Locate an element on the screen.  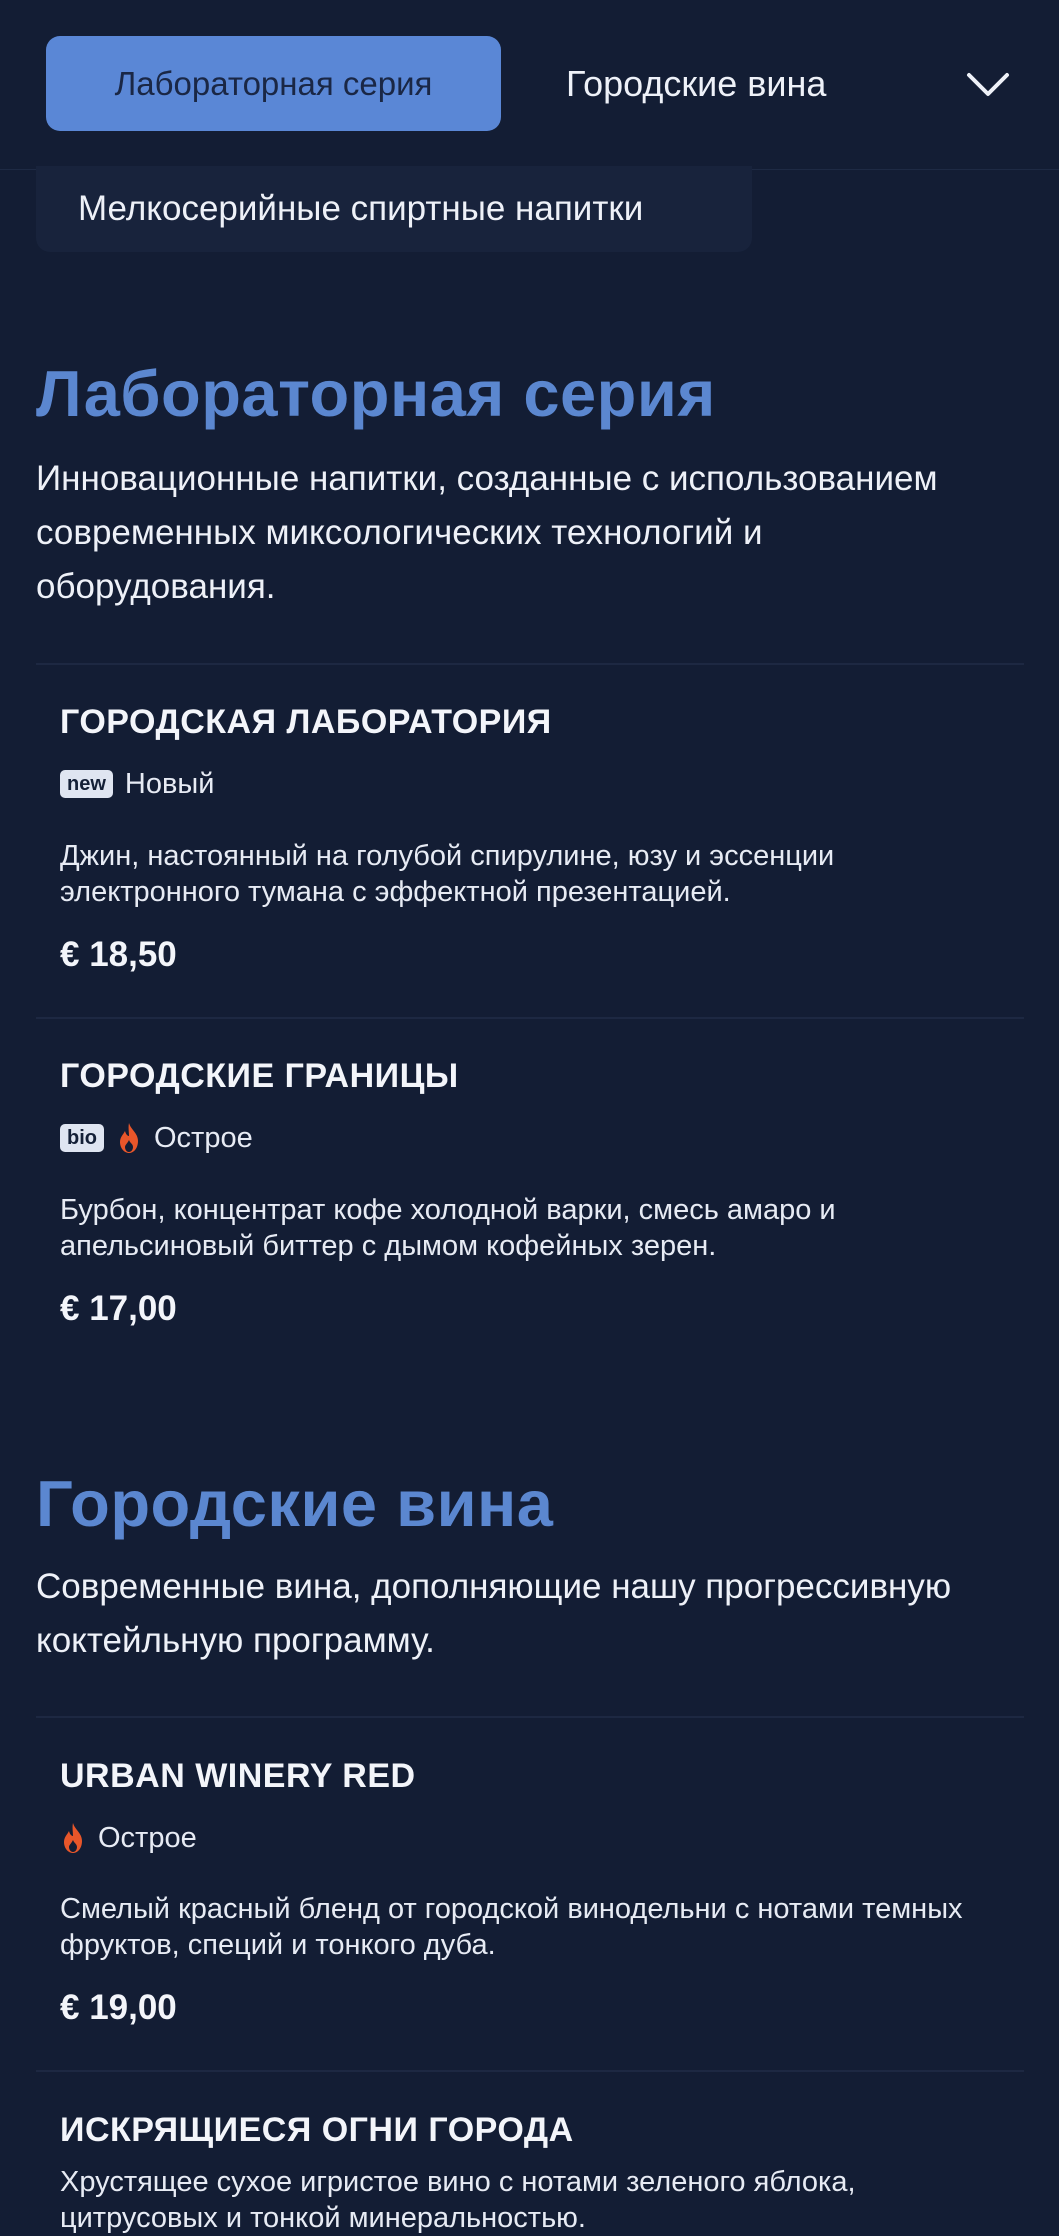
menu-item-tags: Острое is located at coordinates (128, 1838).